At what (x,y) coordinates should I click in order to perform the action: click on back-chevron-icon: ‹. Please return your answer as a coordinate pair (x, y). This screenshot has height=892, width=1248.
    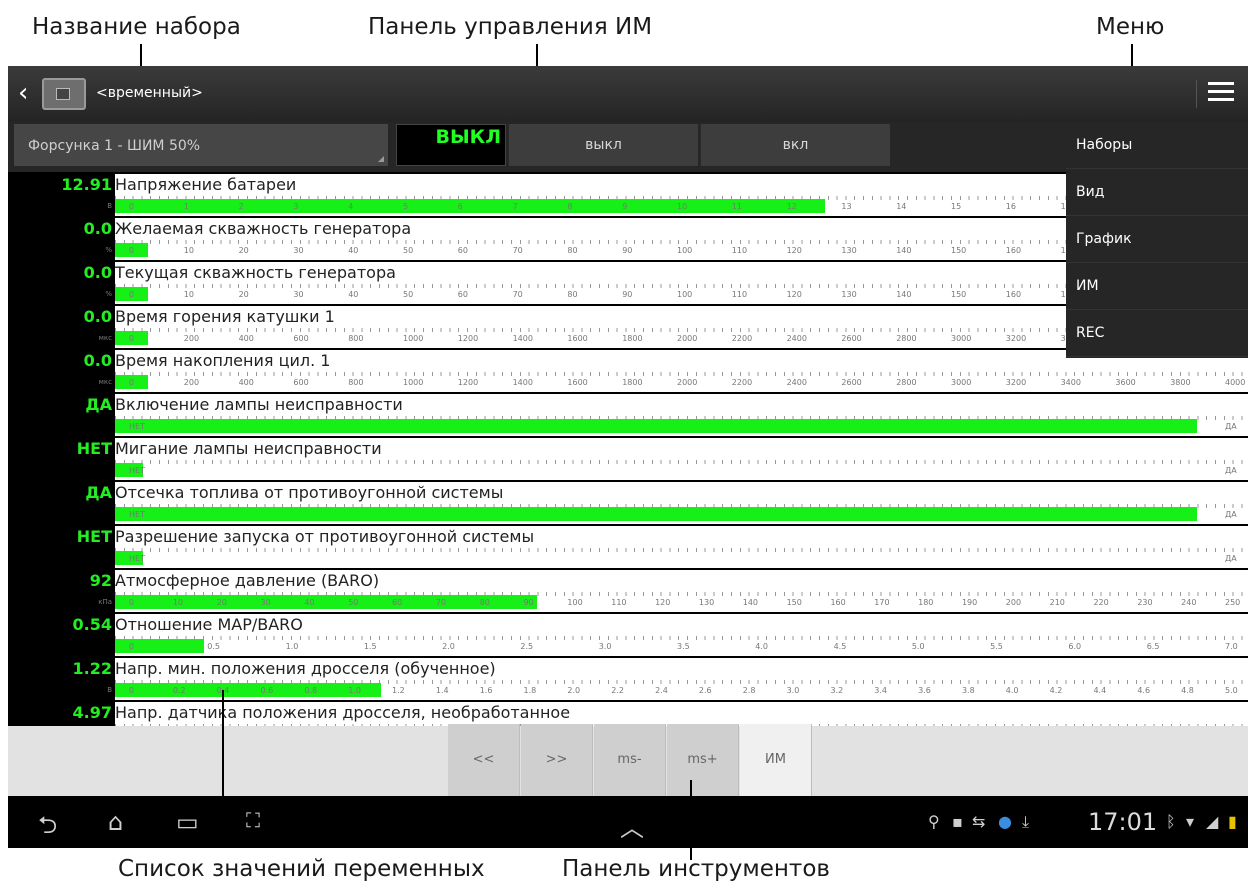
    Looking at the image, I should click on (23, 93).